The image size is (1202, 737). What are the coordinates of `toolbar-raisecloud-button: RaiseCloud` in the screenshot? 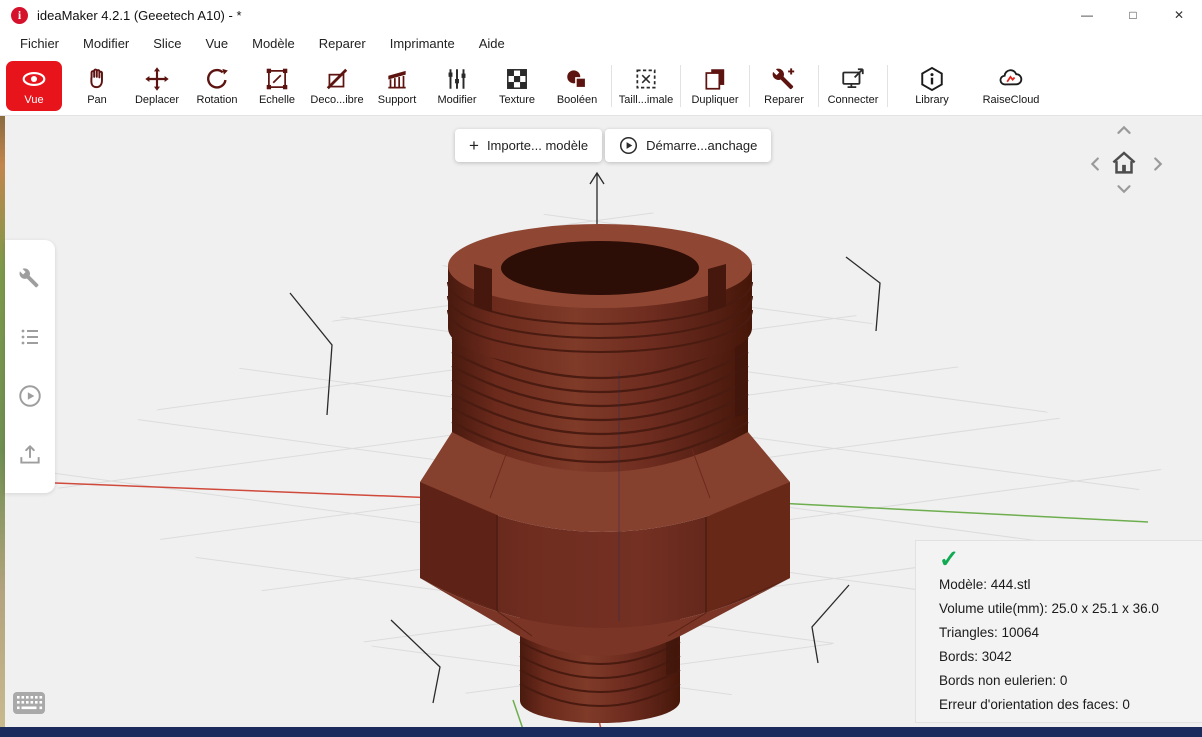 It's located at (1011, 86).